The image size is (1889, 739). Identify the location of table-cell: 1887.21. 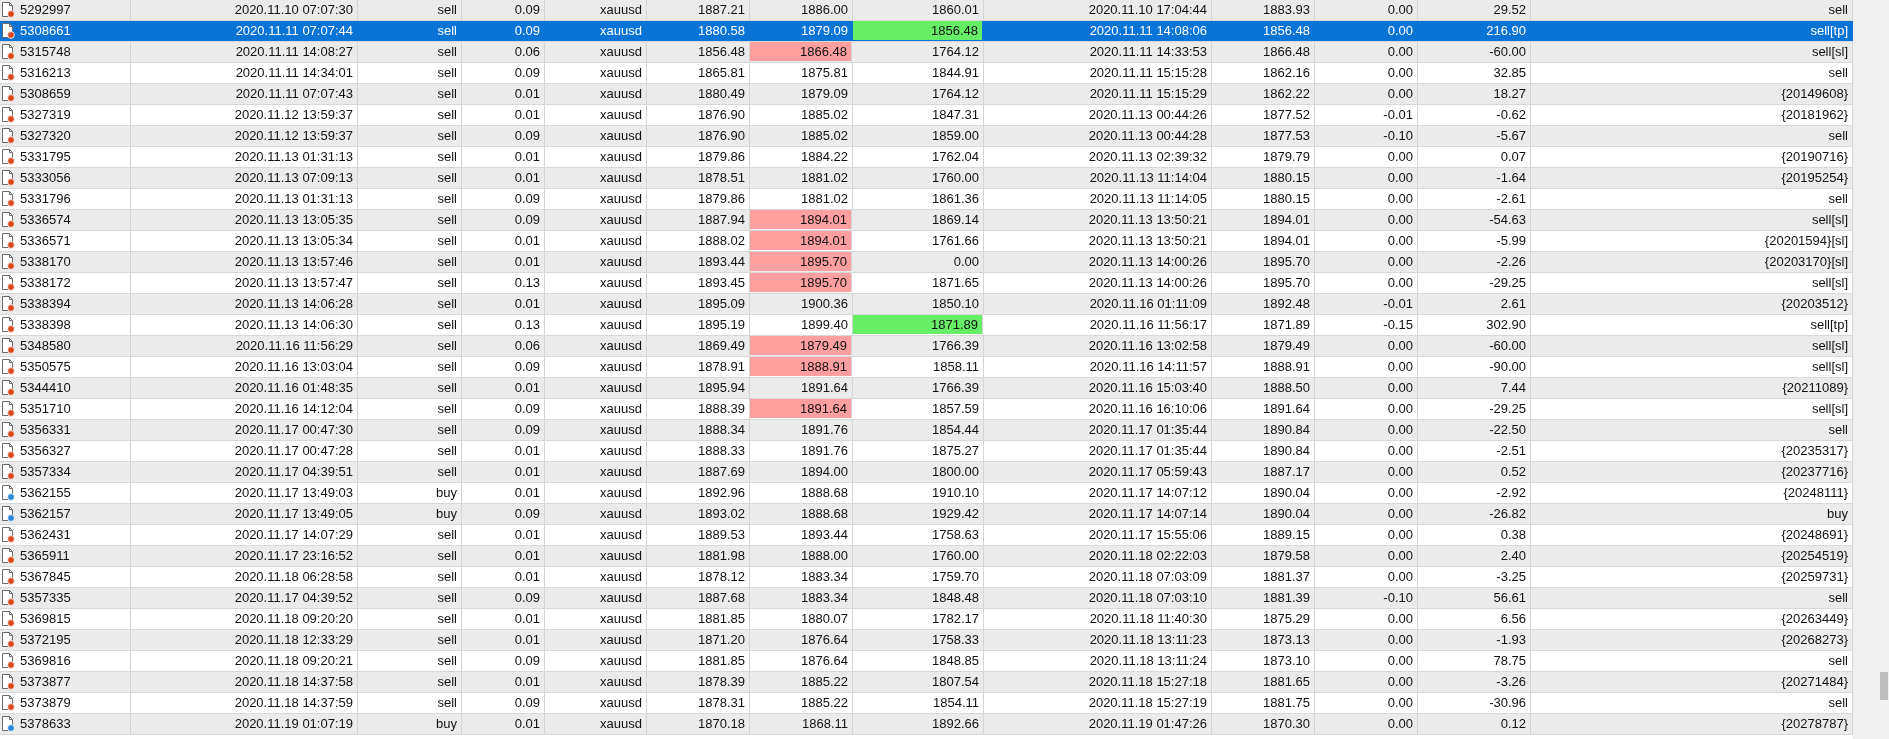
(698, 10).